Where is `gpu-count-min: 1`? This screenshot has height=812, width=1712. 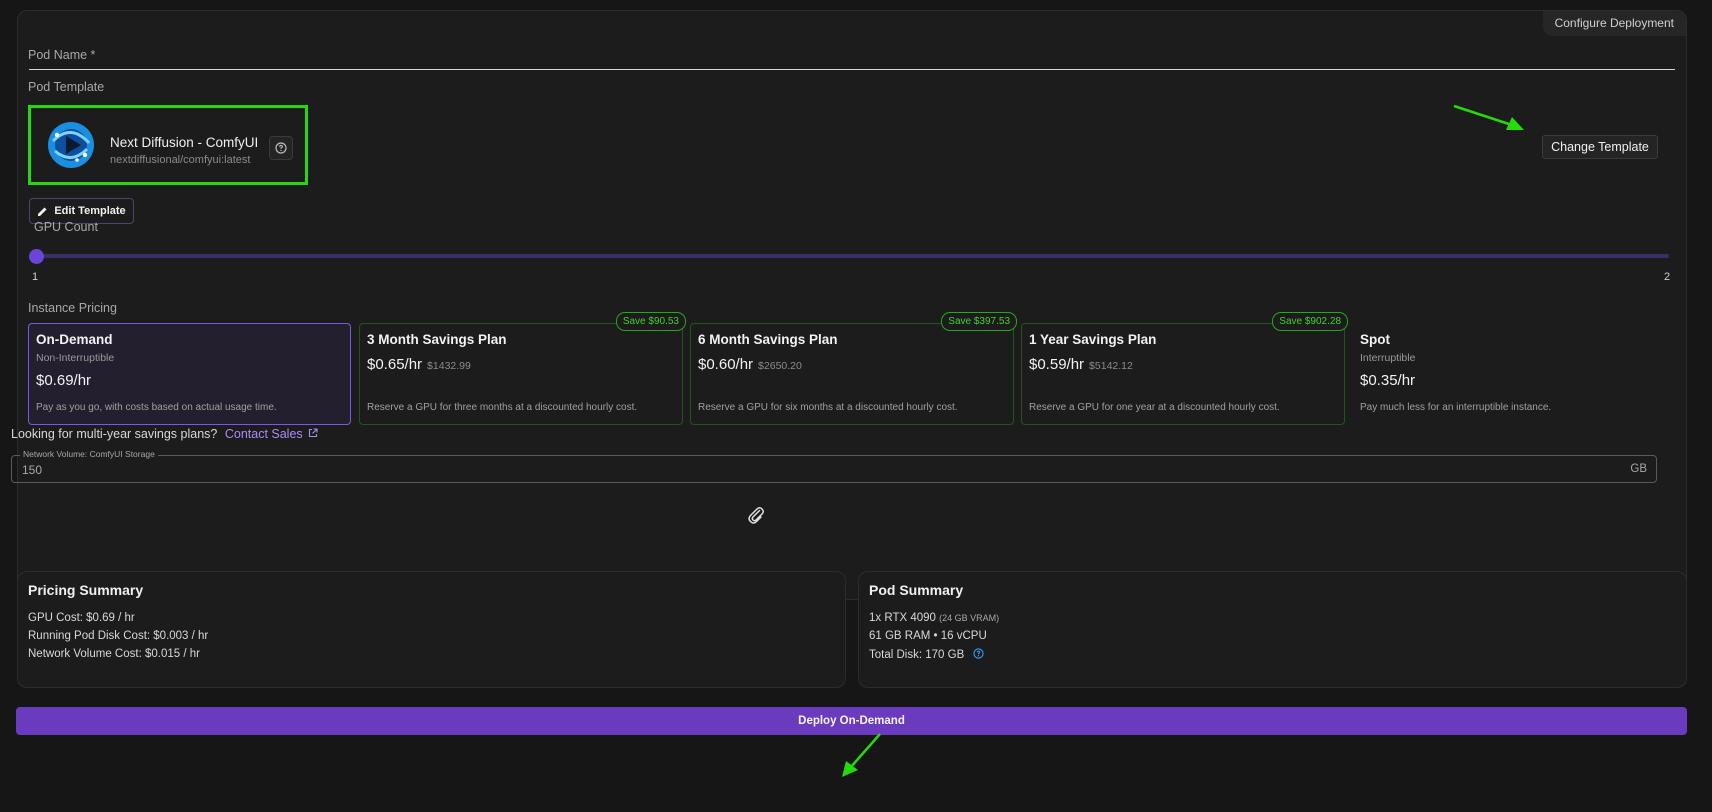 gpu-count-min: 1 is located at coordinates (35, 277).